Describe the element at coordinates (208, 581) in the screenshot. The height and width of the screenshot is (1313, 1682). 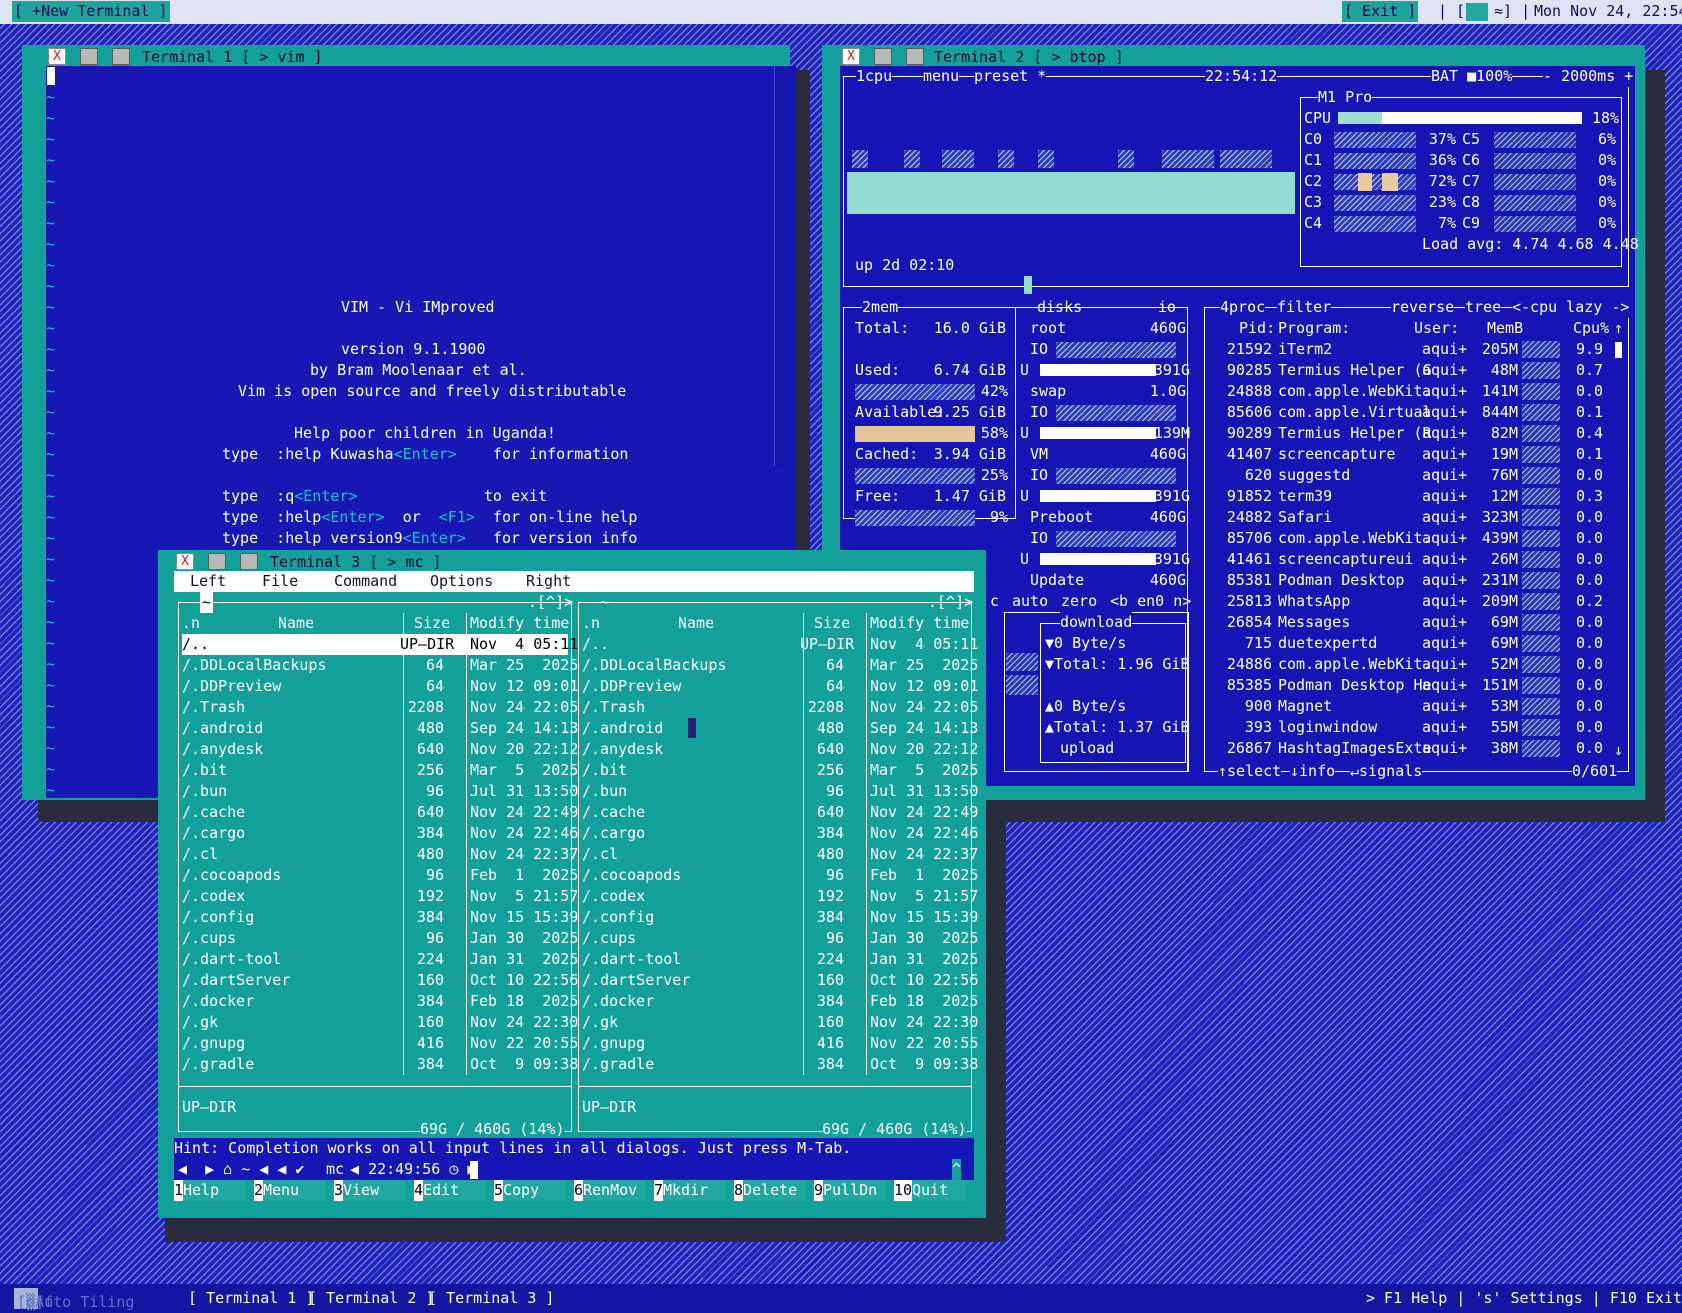
I see `menu-left: Left` at that location.